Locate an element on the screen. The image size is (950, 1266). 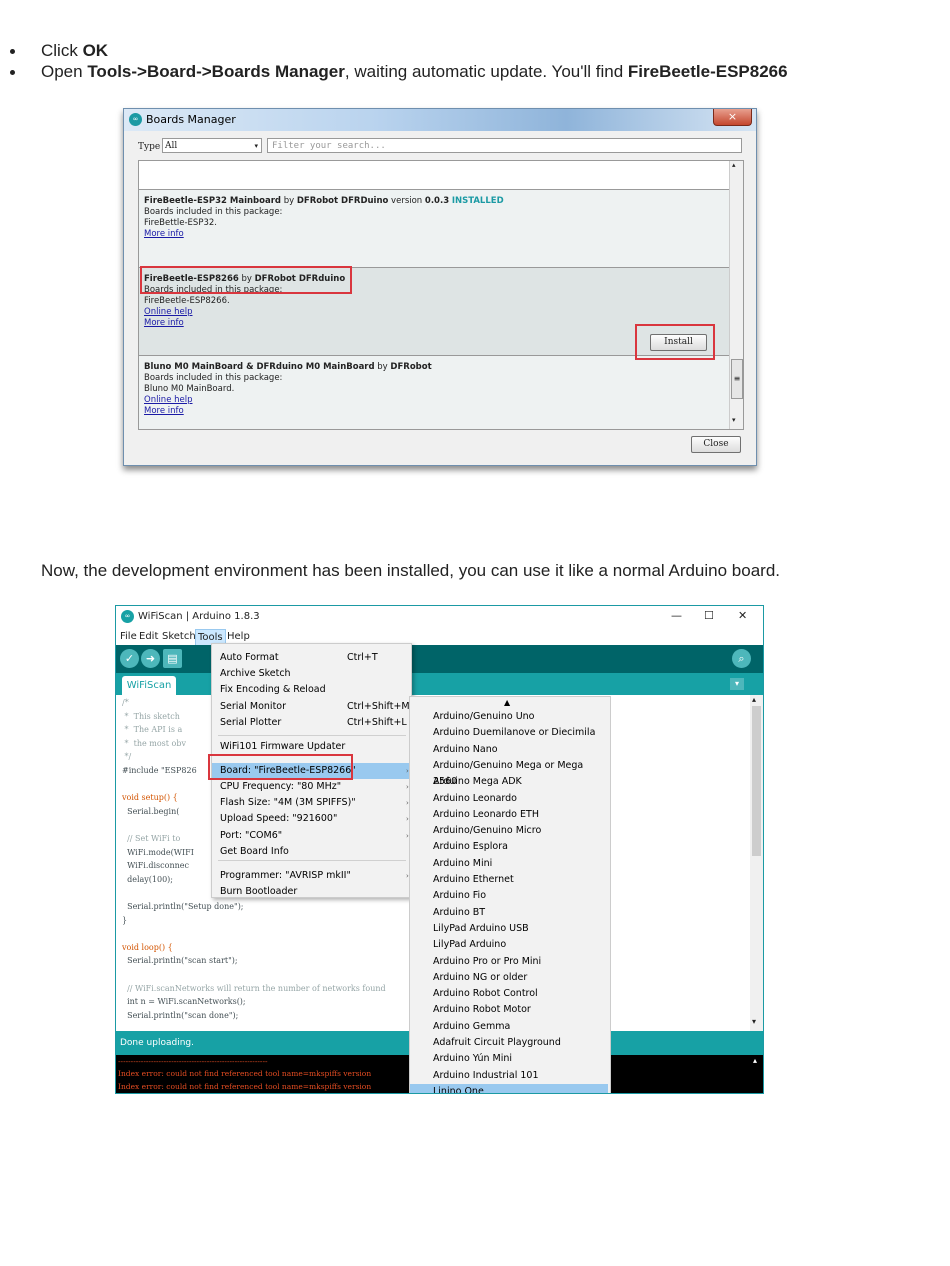
board-list-item: Arduino/Genuino Uno is located at coordinates (509, 717).